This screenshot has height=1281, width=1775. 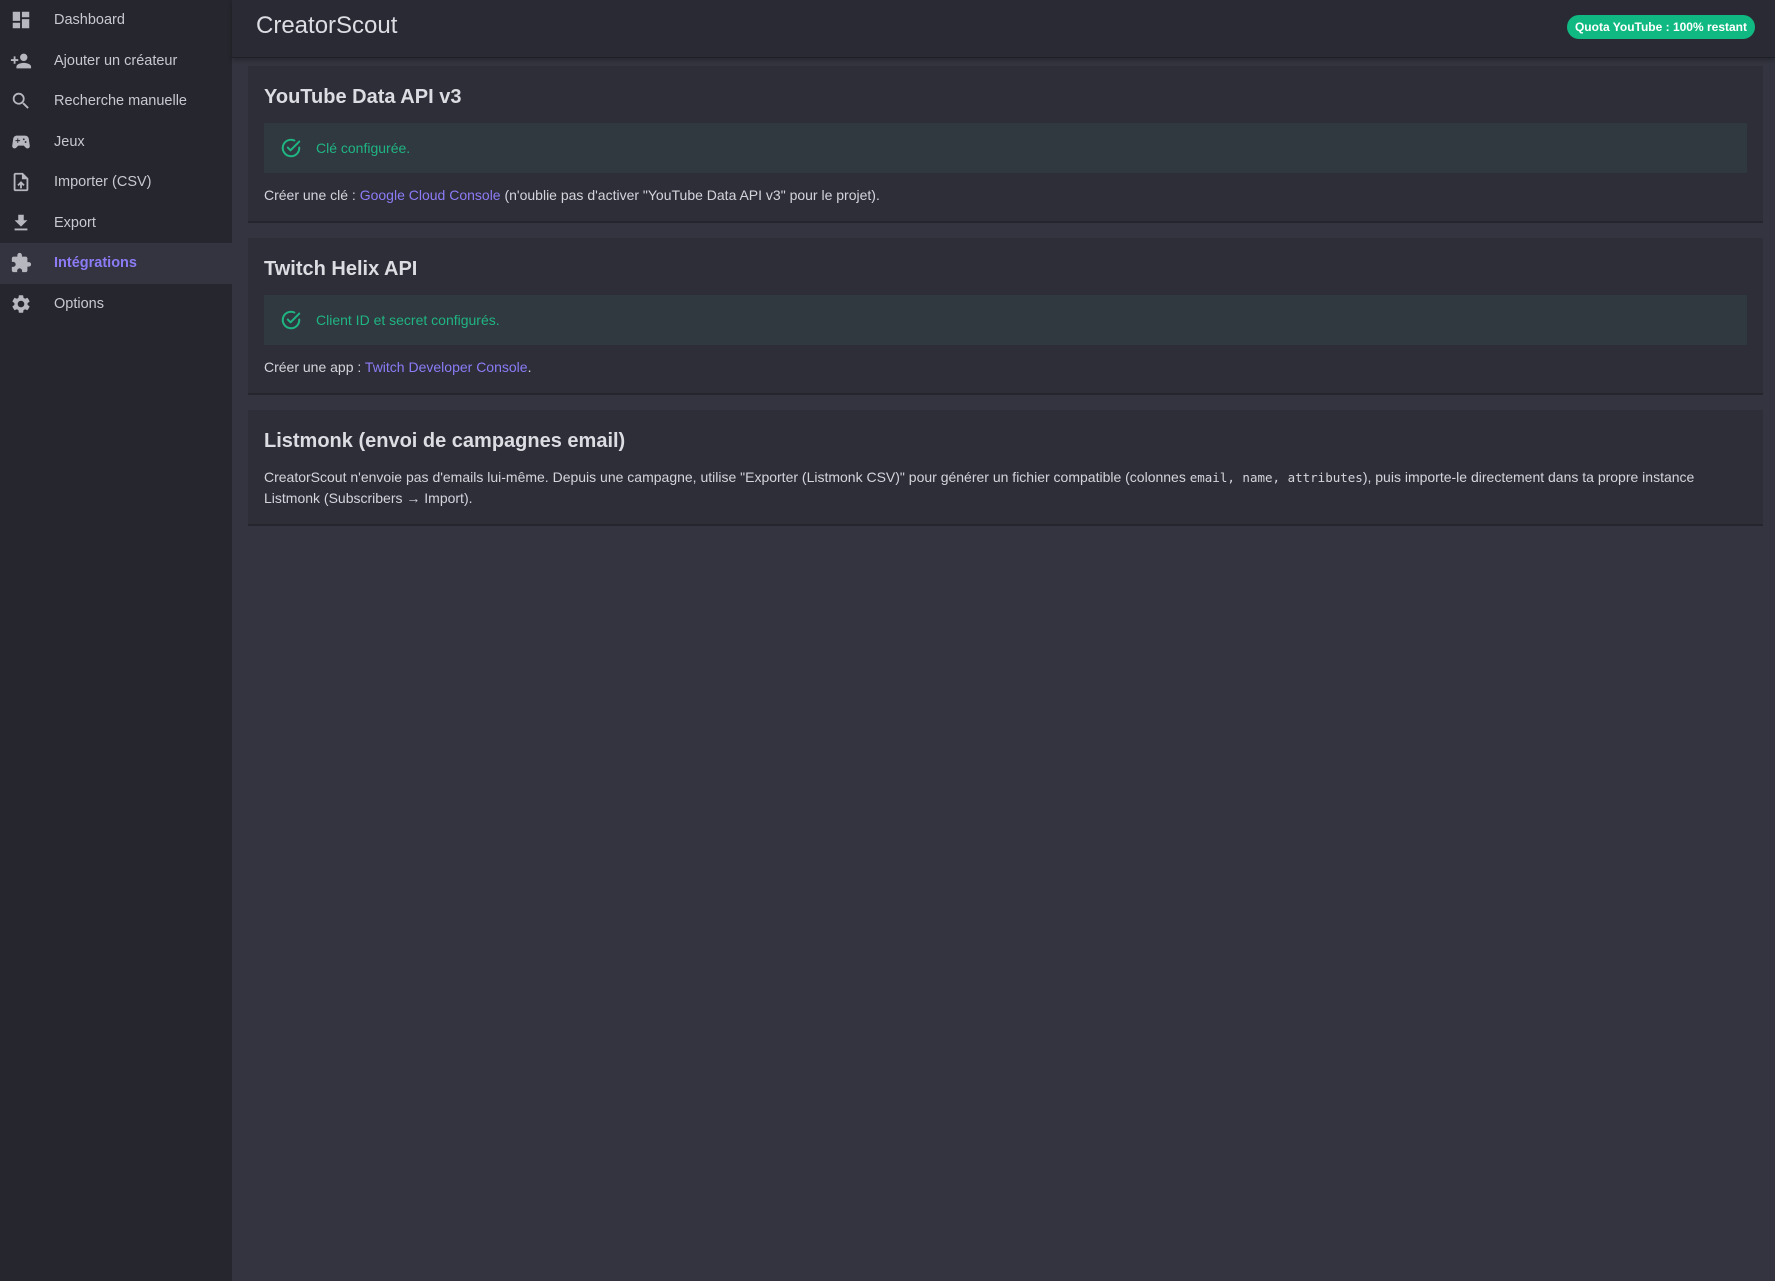 I want to click on sidebar-item-options: Options, so click(x=116, y=304).